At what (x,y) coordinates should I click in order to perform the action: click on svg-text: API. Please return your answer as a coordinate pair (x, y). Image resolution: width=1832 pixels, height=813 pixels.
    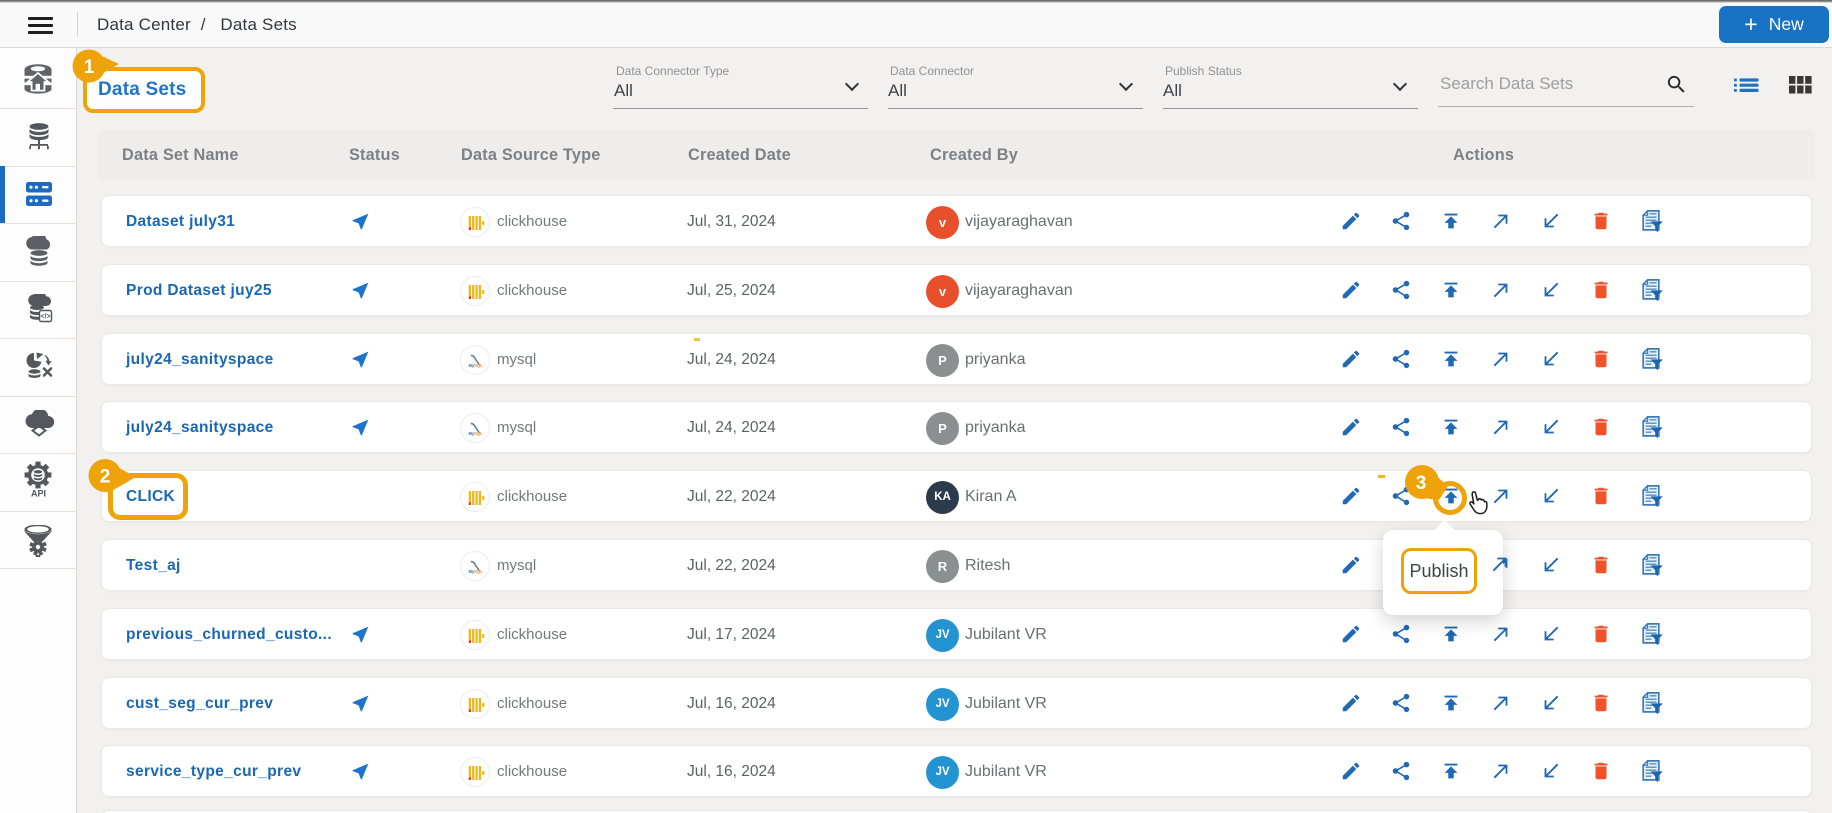
    Looking at the image, I should click on (38, 494).